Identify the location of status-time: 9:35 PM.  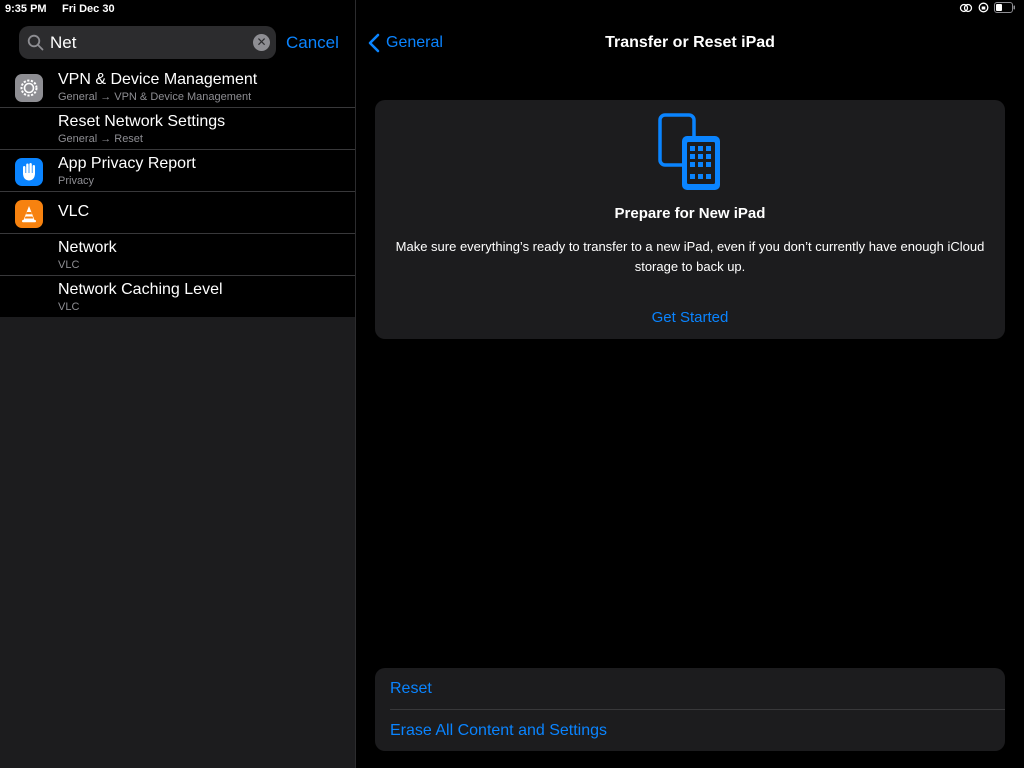
(26, 9).